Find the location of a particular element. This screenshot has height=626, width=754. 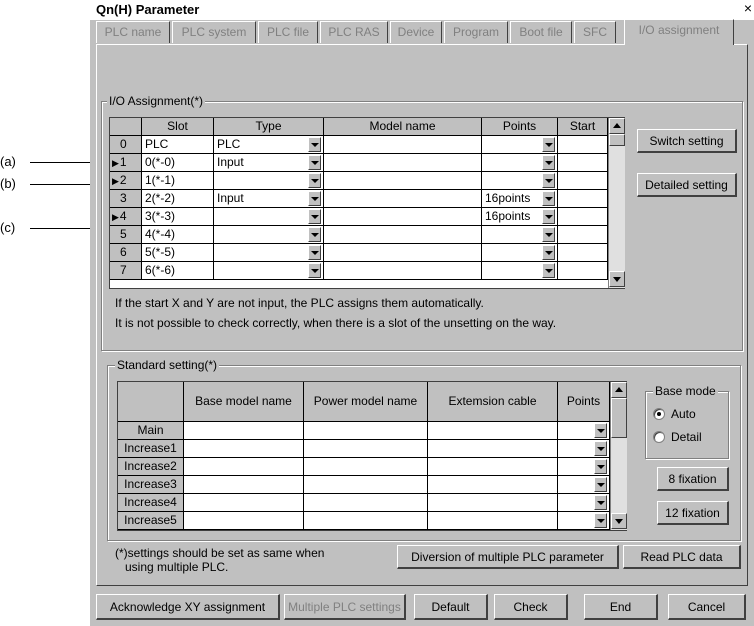

acknowledge-xy-button: Acknowledge XY assignment is located at coordinates (188, 607).